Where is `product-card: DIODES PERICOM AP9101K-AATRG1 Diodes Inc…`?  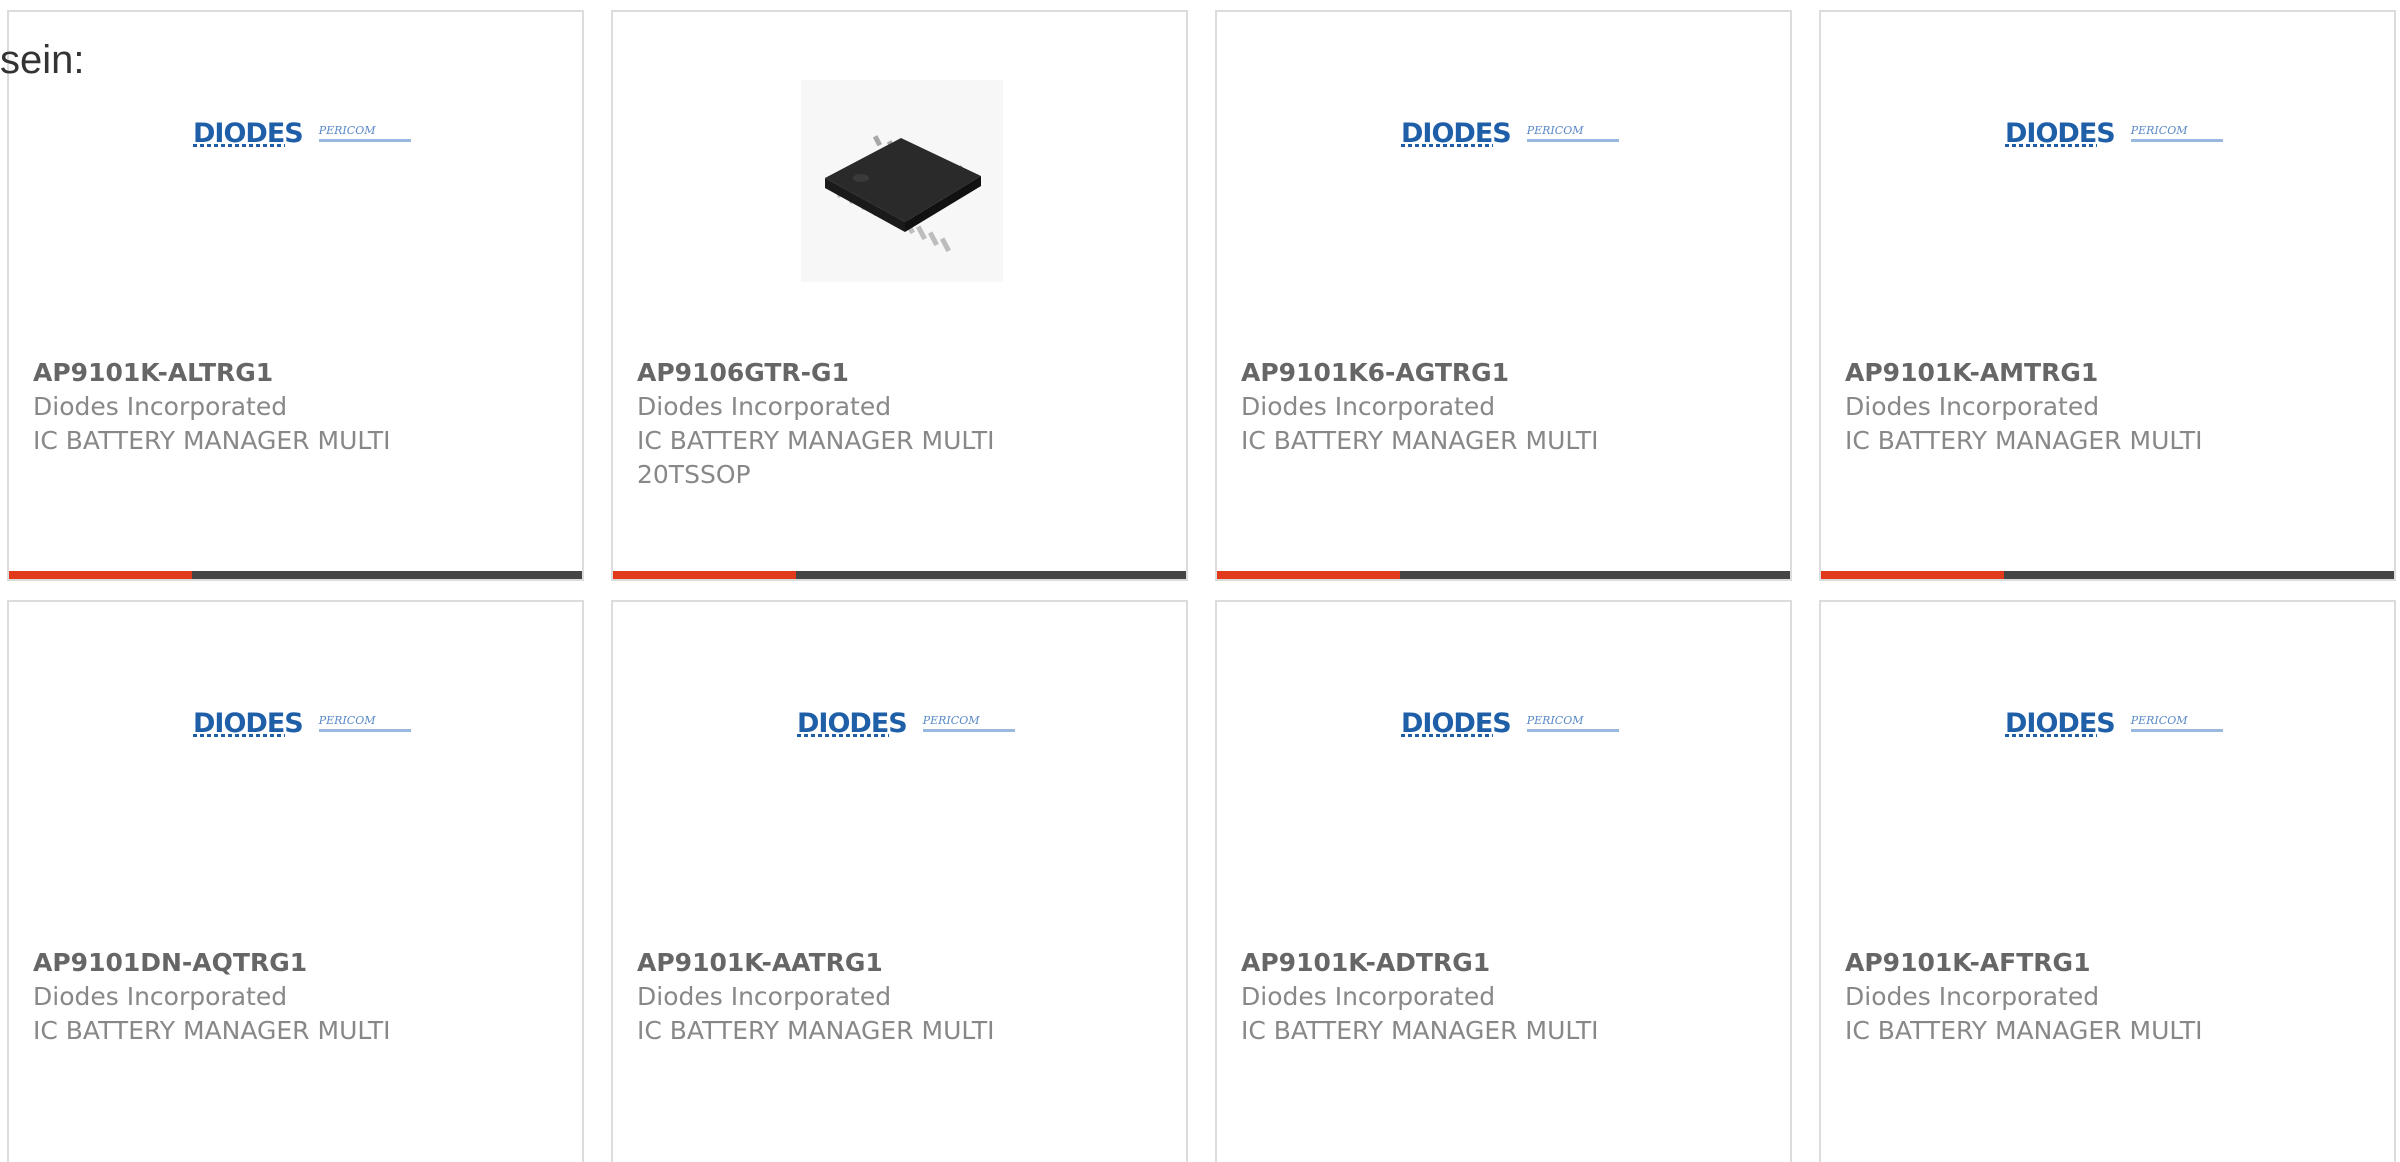 product-card: DIODES PERICOM AP9101K-AATRG1 Diodes Inc… is located at coordinates (899, 881).